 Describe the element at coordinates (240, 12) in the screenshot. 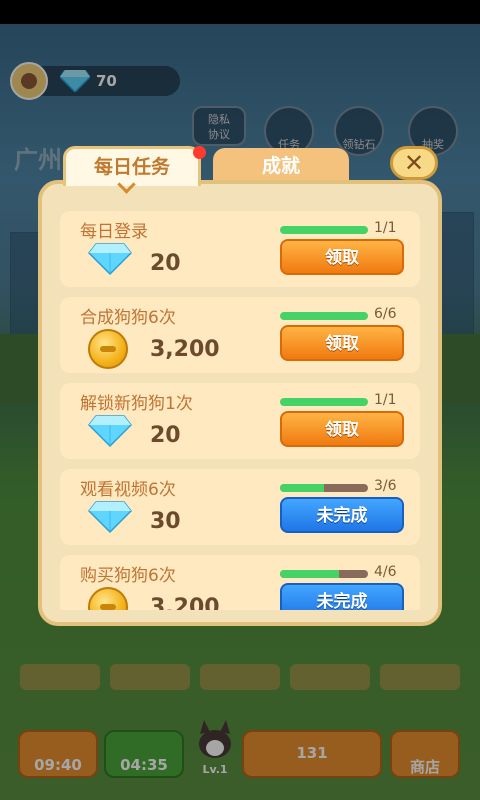

I see `status-bar` at that location.